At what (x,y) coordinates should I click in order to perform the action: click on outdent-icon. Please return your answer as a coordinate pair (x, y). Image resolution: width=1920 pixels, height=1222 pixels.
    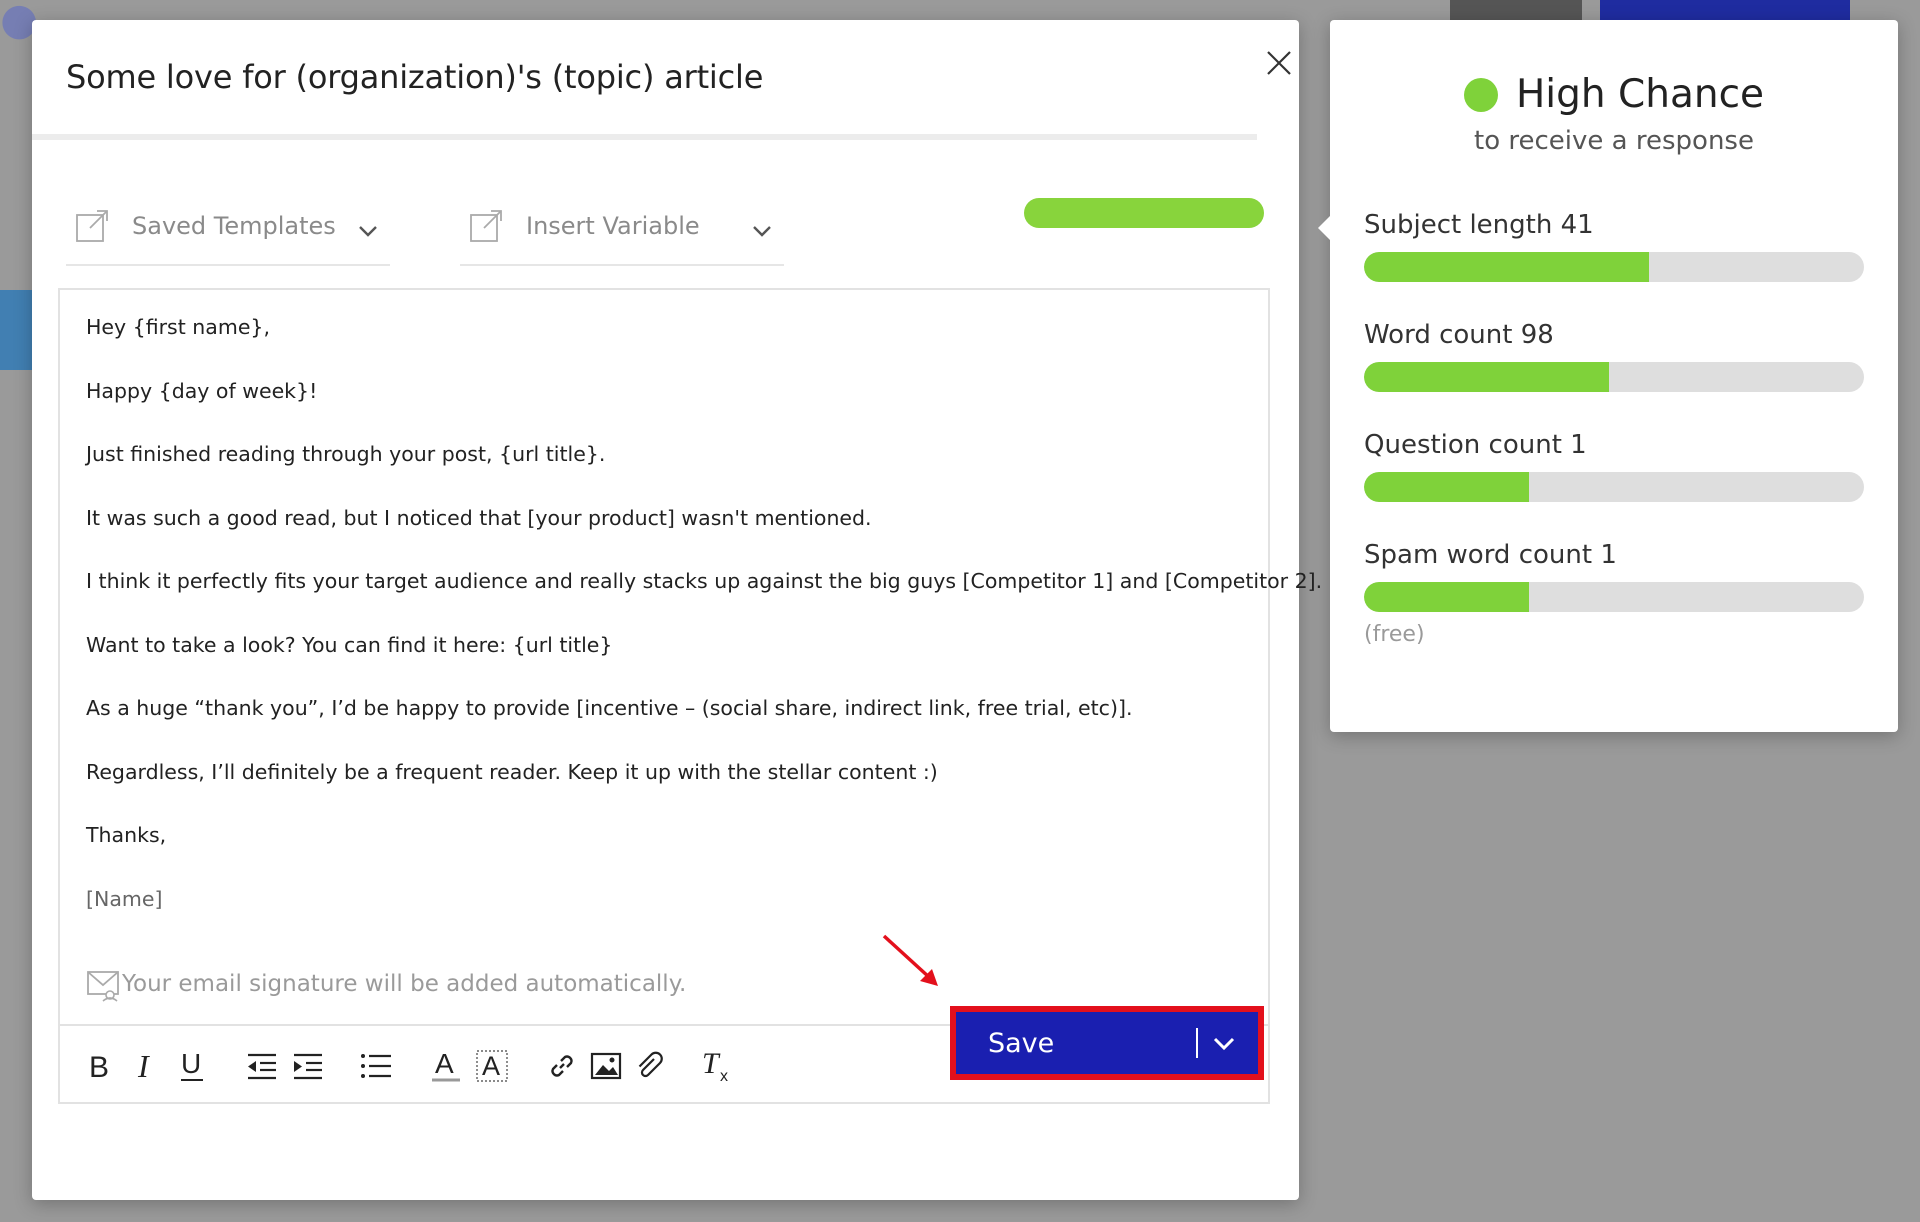
    Looking at the image, I should click on (262, 1066).